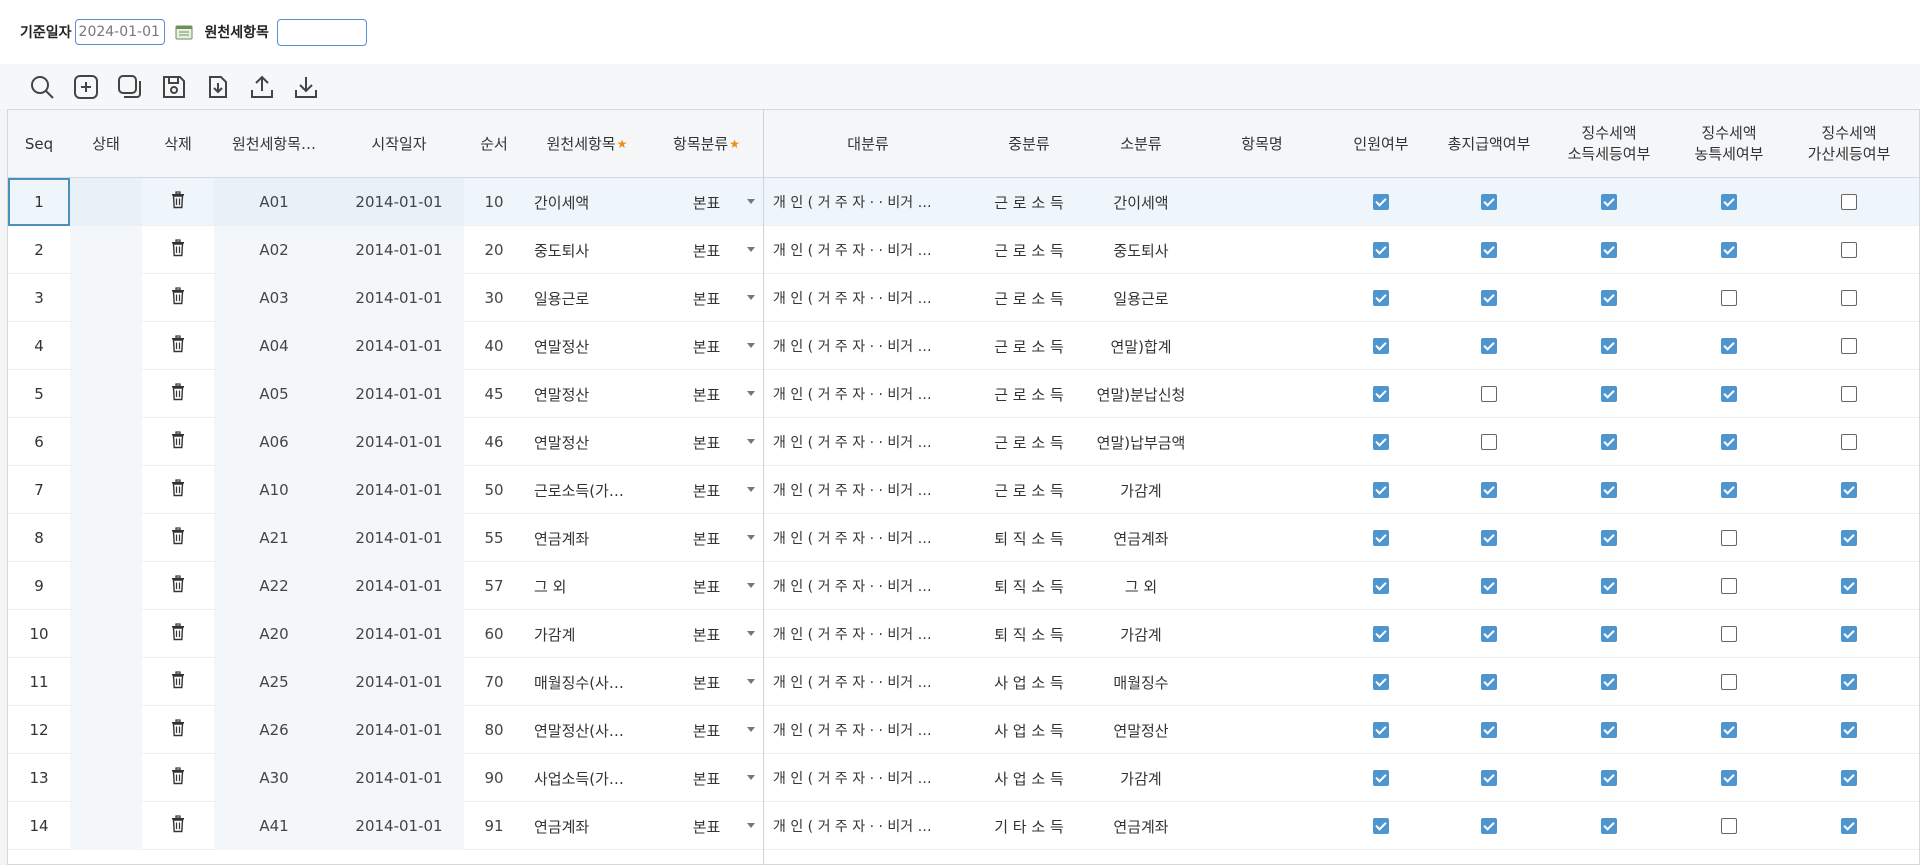 This screenshot has width=1920, height=865. Describe the element at coordinates (1141, 490) in the screenshot. I see `minor-cell: 가감계` at that location.